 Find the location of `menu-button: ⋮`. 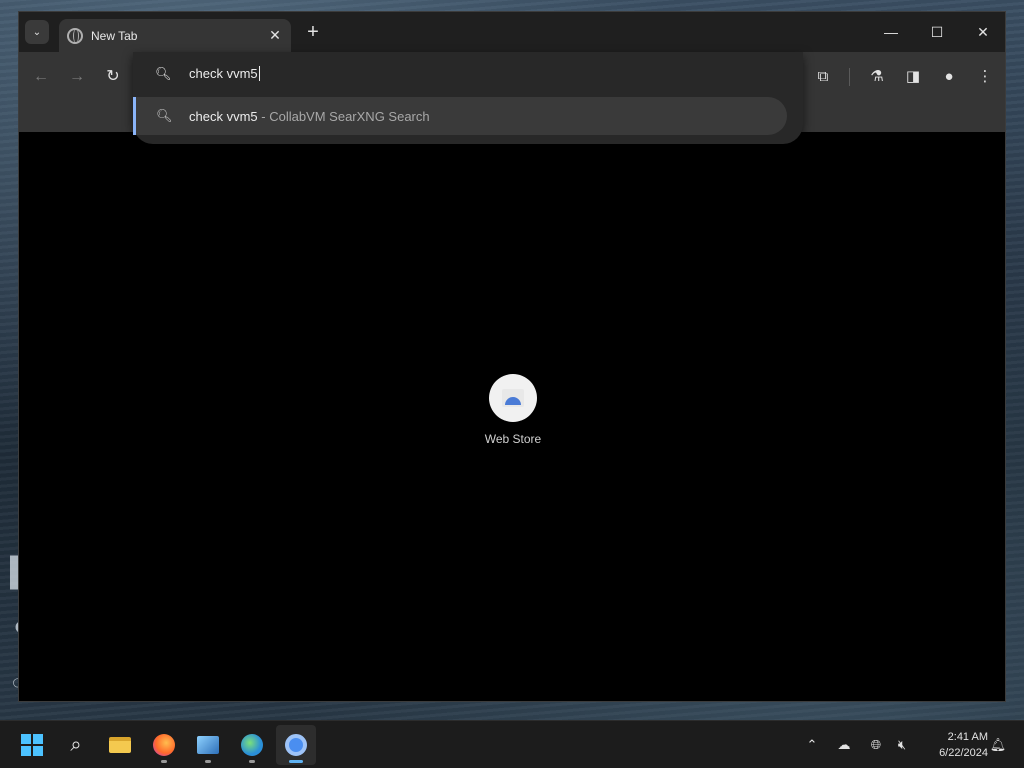

menu-button: ⋮ is located at coordinates (985, 77).